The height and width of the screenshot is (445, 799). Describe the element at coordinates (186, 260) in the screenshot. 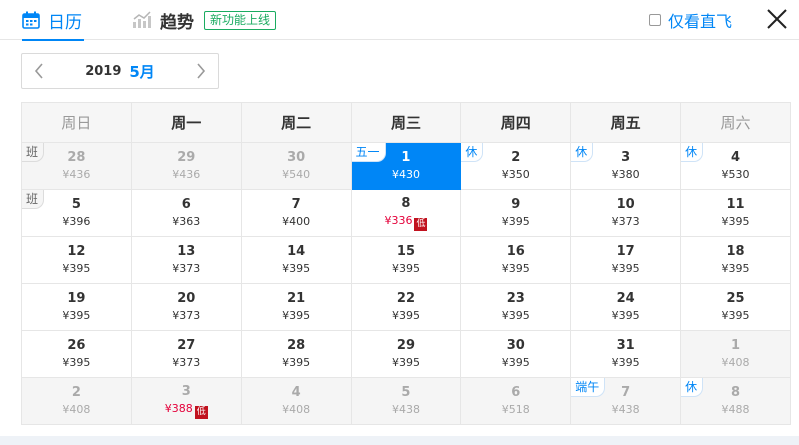

I see `calendar-day-cell: 13 ¥373` at that location.